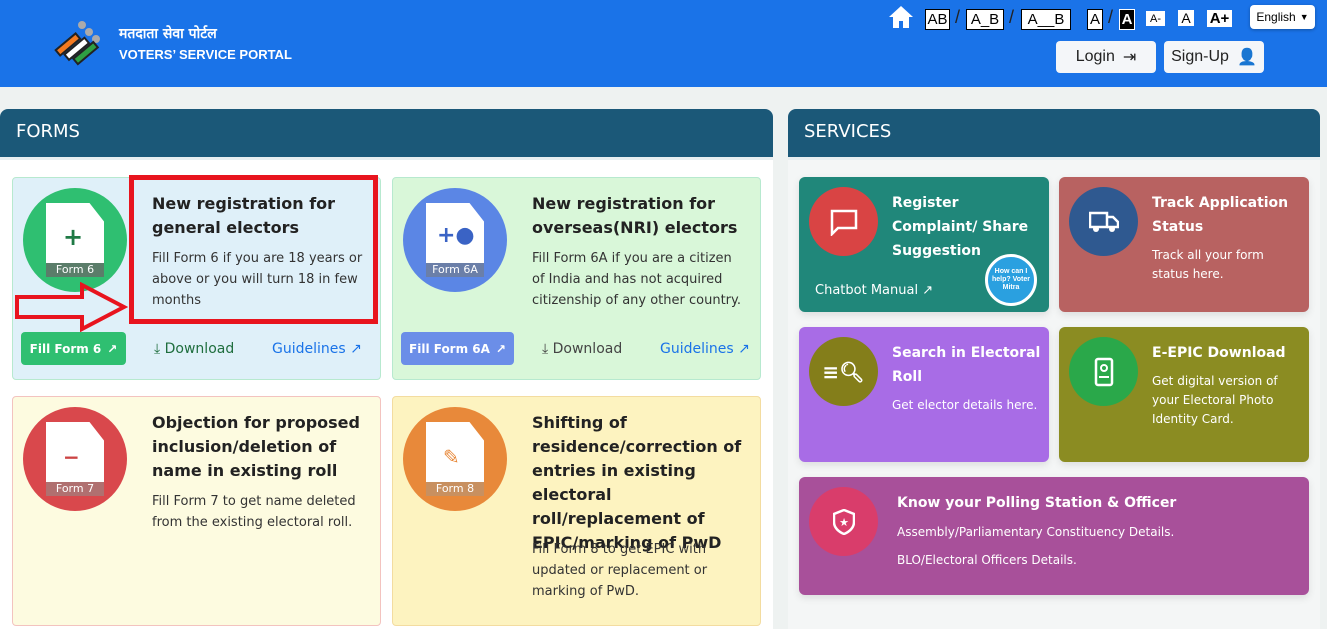  What do you see at coordinates (75, 240) in the screenshot?
I see `form6-icon: + Form 6` at bounding box center [75, 240].